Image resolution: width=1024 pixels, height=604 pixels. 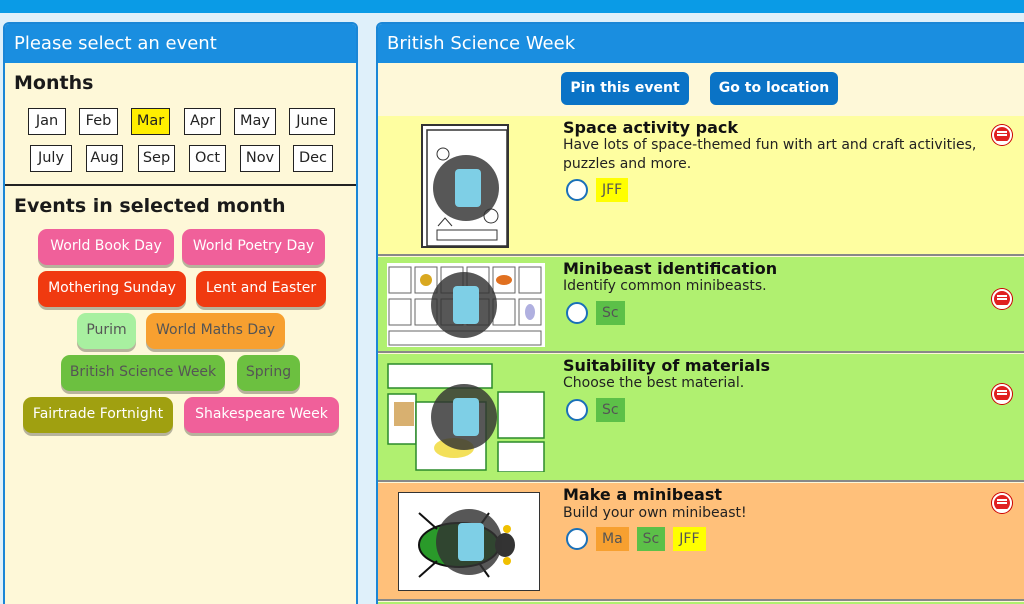 I want to click on month-mar: Mar, so click(x=150, y=121).